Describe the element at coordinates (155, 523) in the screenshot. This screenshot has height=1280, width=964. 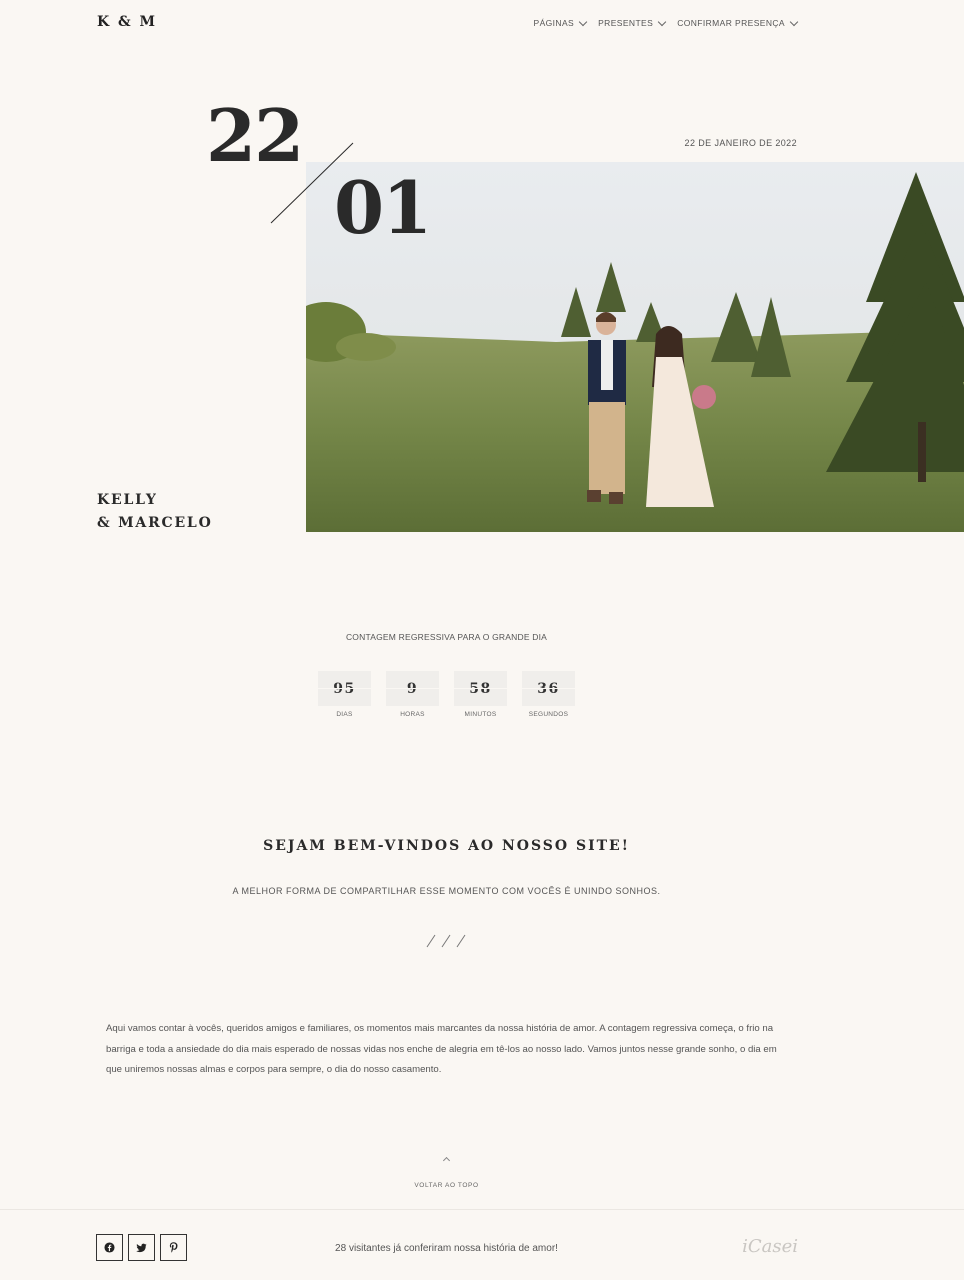
I see `name-line-2: & MARCELO` at that location.